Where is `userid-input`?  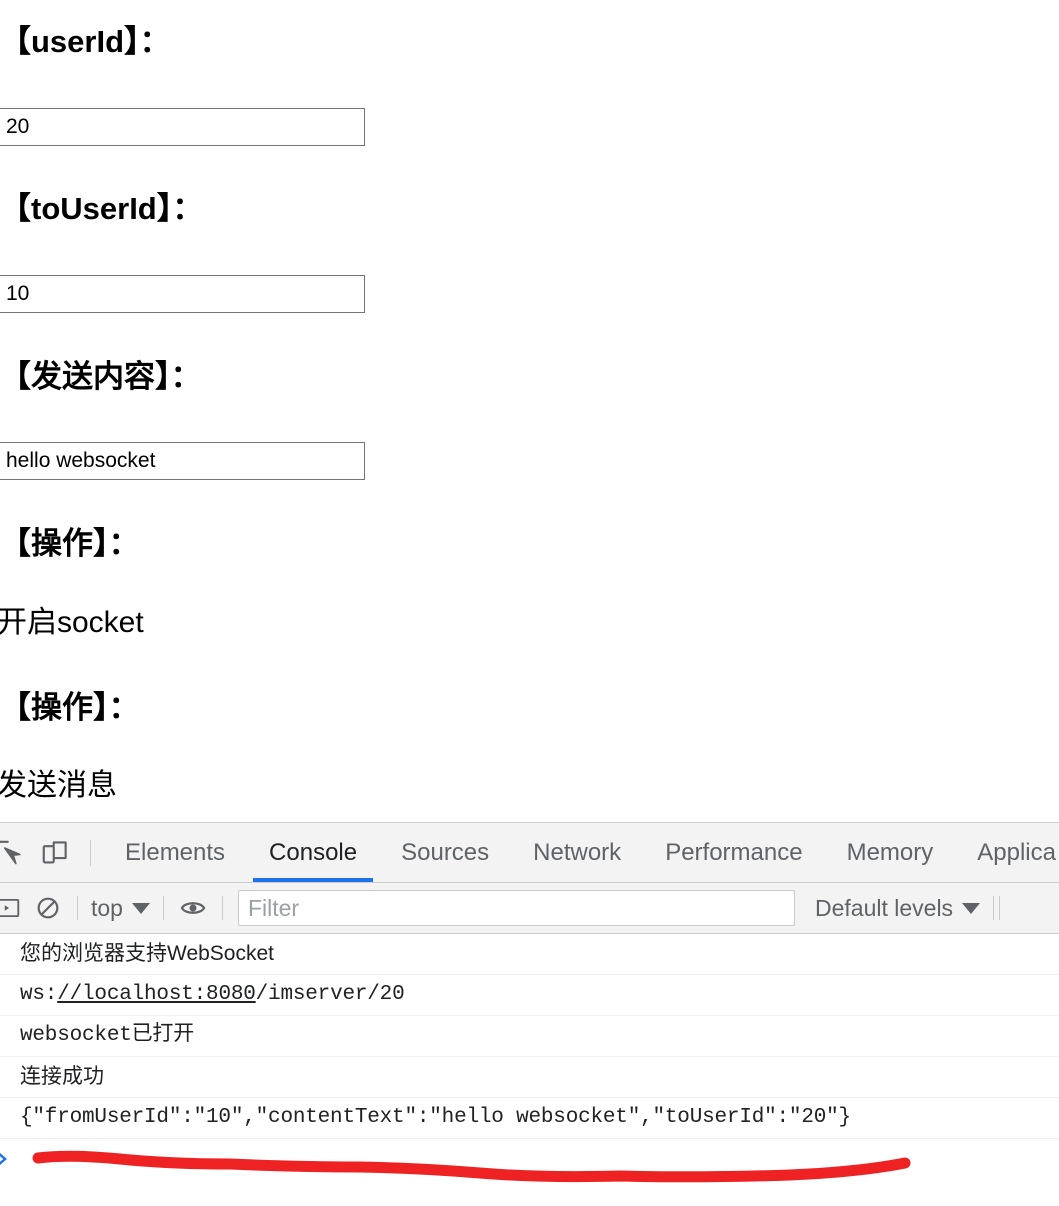
userid-input is located at coordinates (182, 127).